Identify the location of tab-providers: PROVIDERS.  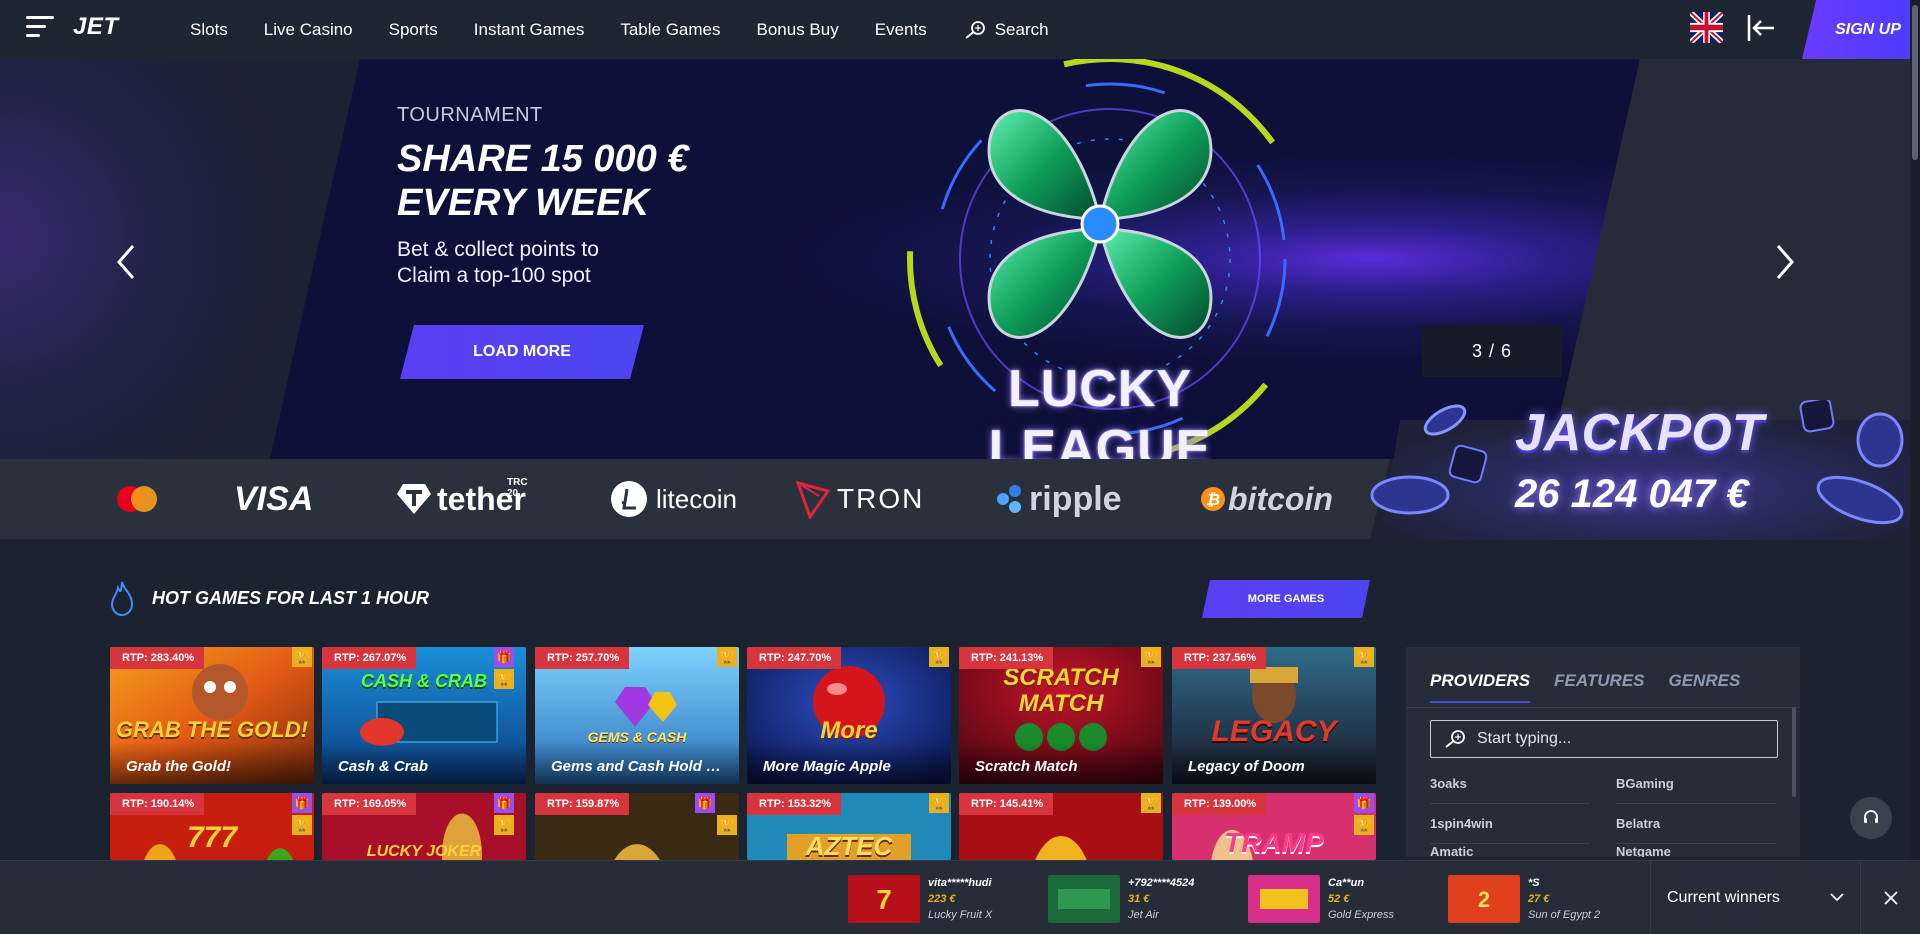
(1480, 687).